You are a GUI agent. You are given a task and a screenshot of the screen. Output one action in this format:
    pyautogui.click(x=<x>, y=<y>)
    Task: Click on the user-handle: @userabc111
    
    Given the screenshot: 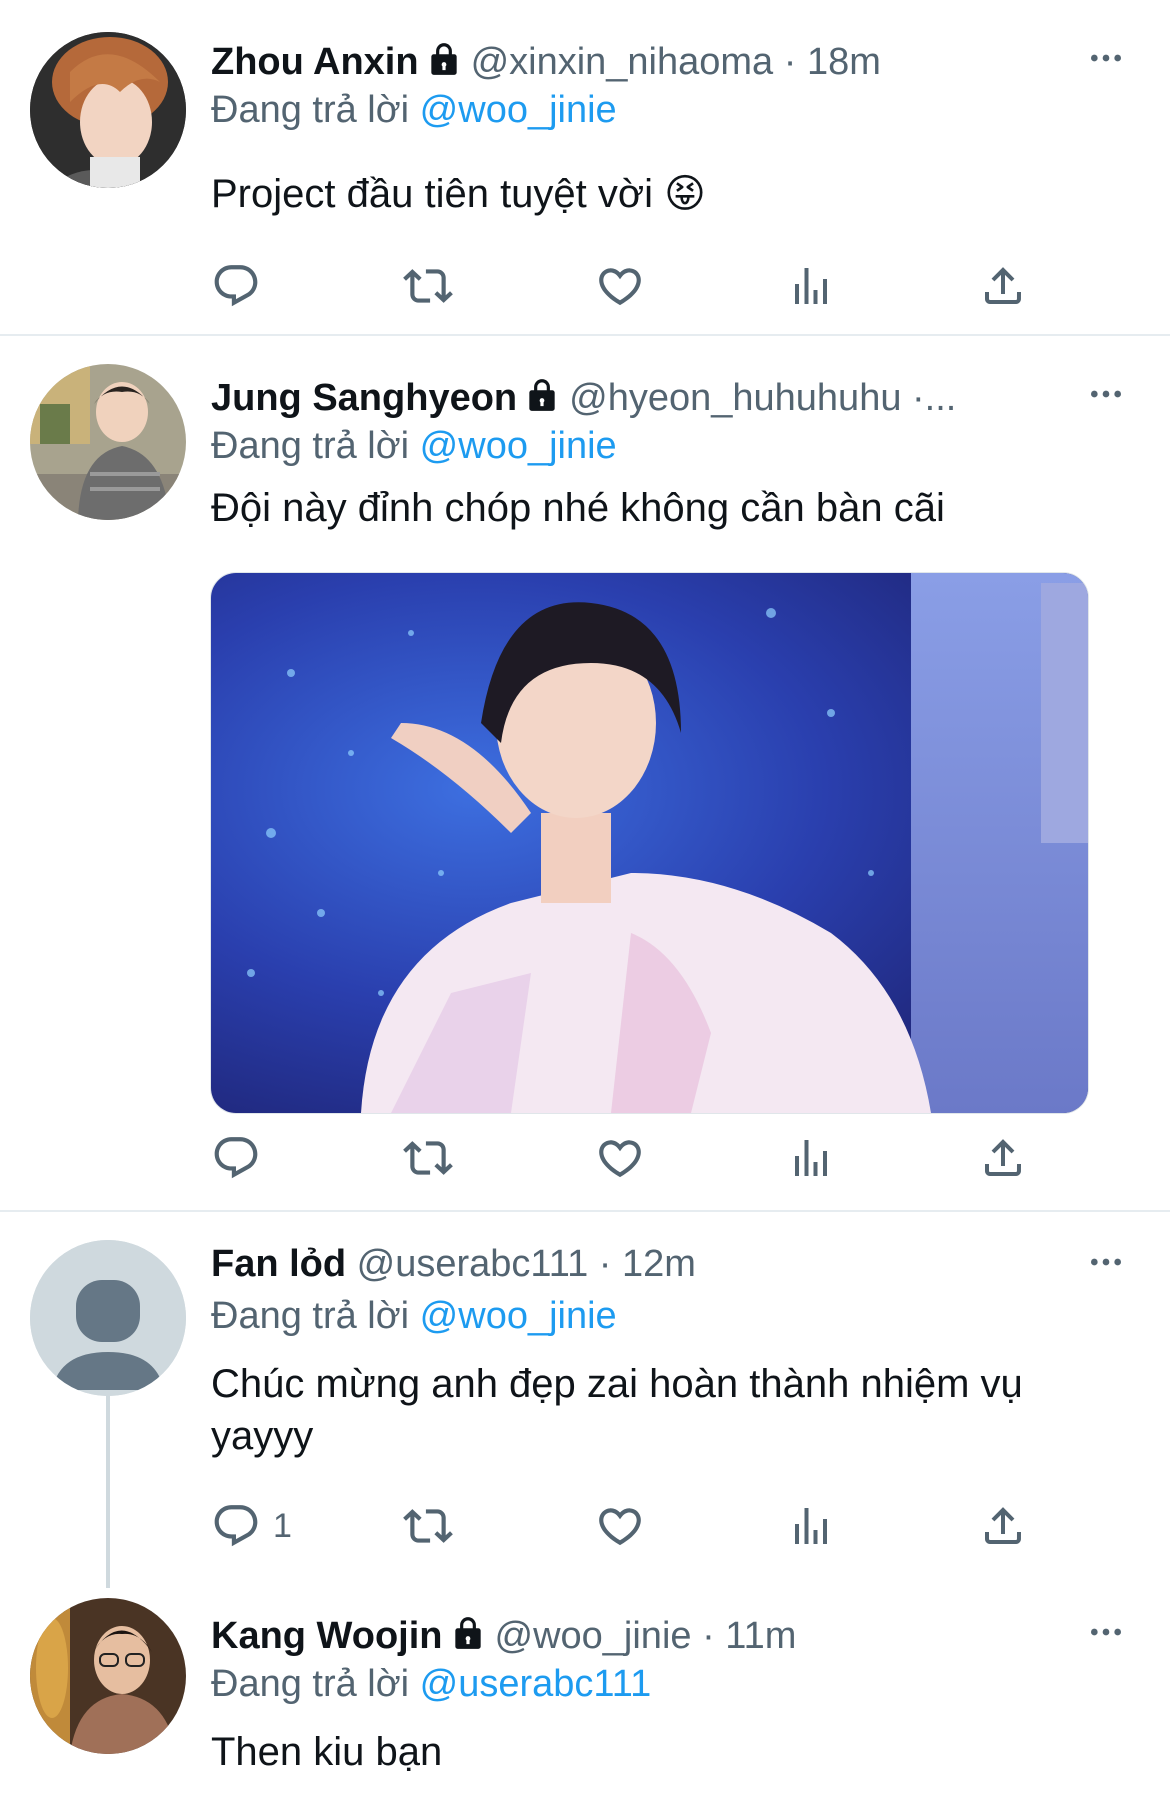 What is the action you would take?
    pyautogui.click(x=473, y=1264)
    